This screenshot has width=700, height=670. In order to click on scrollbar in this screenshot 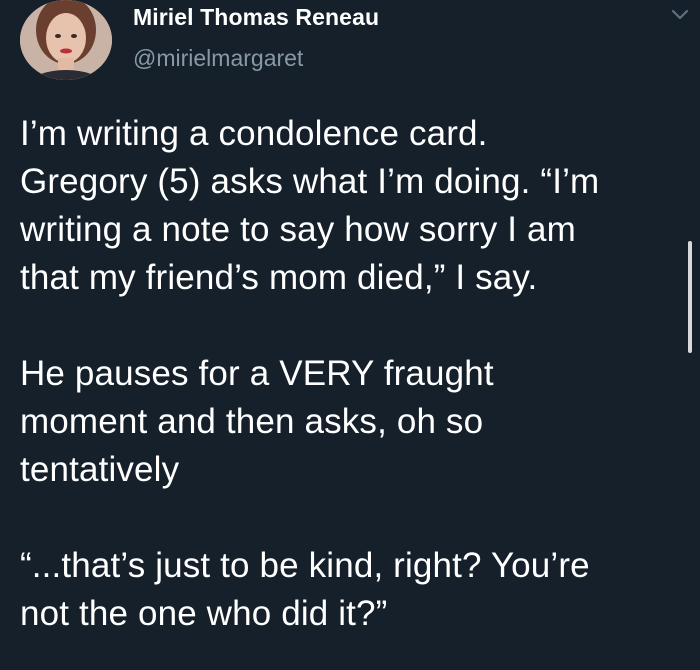, I will do `click(690, 297)`.